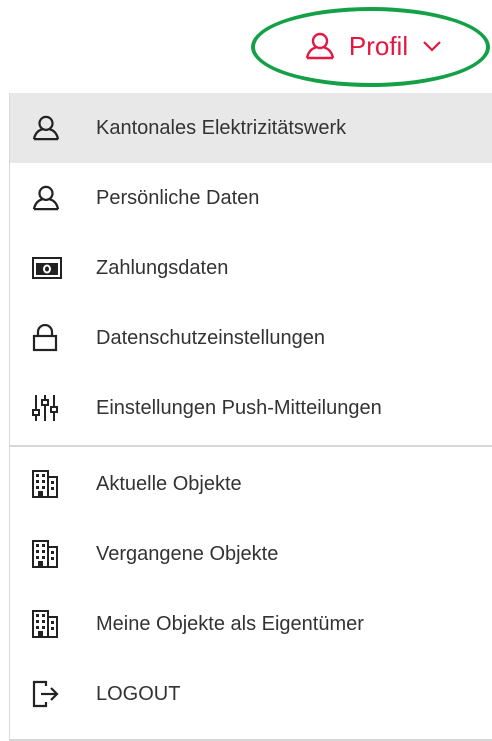  I want to click on chevron-down-icon, so click(432, 46).